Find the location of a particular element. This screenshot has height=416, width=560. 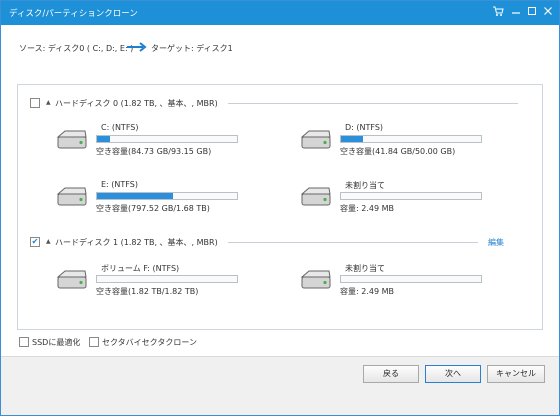

maximize-icon is located at coordinates (532, 12).